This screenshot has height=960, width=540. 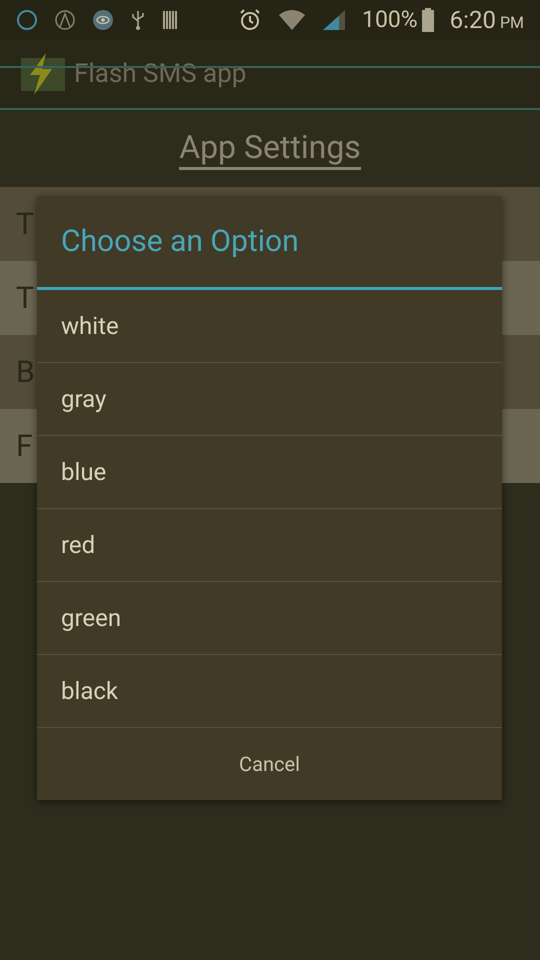 I want to click on battery-percent: 100%, so click(x=390, y=19).